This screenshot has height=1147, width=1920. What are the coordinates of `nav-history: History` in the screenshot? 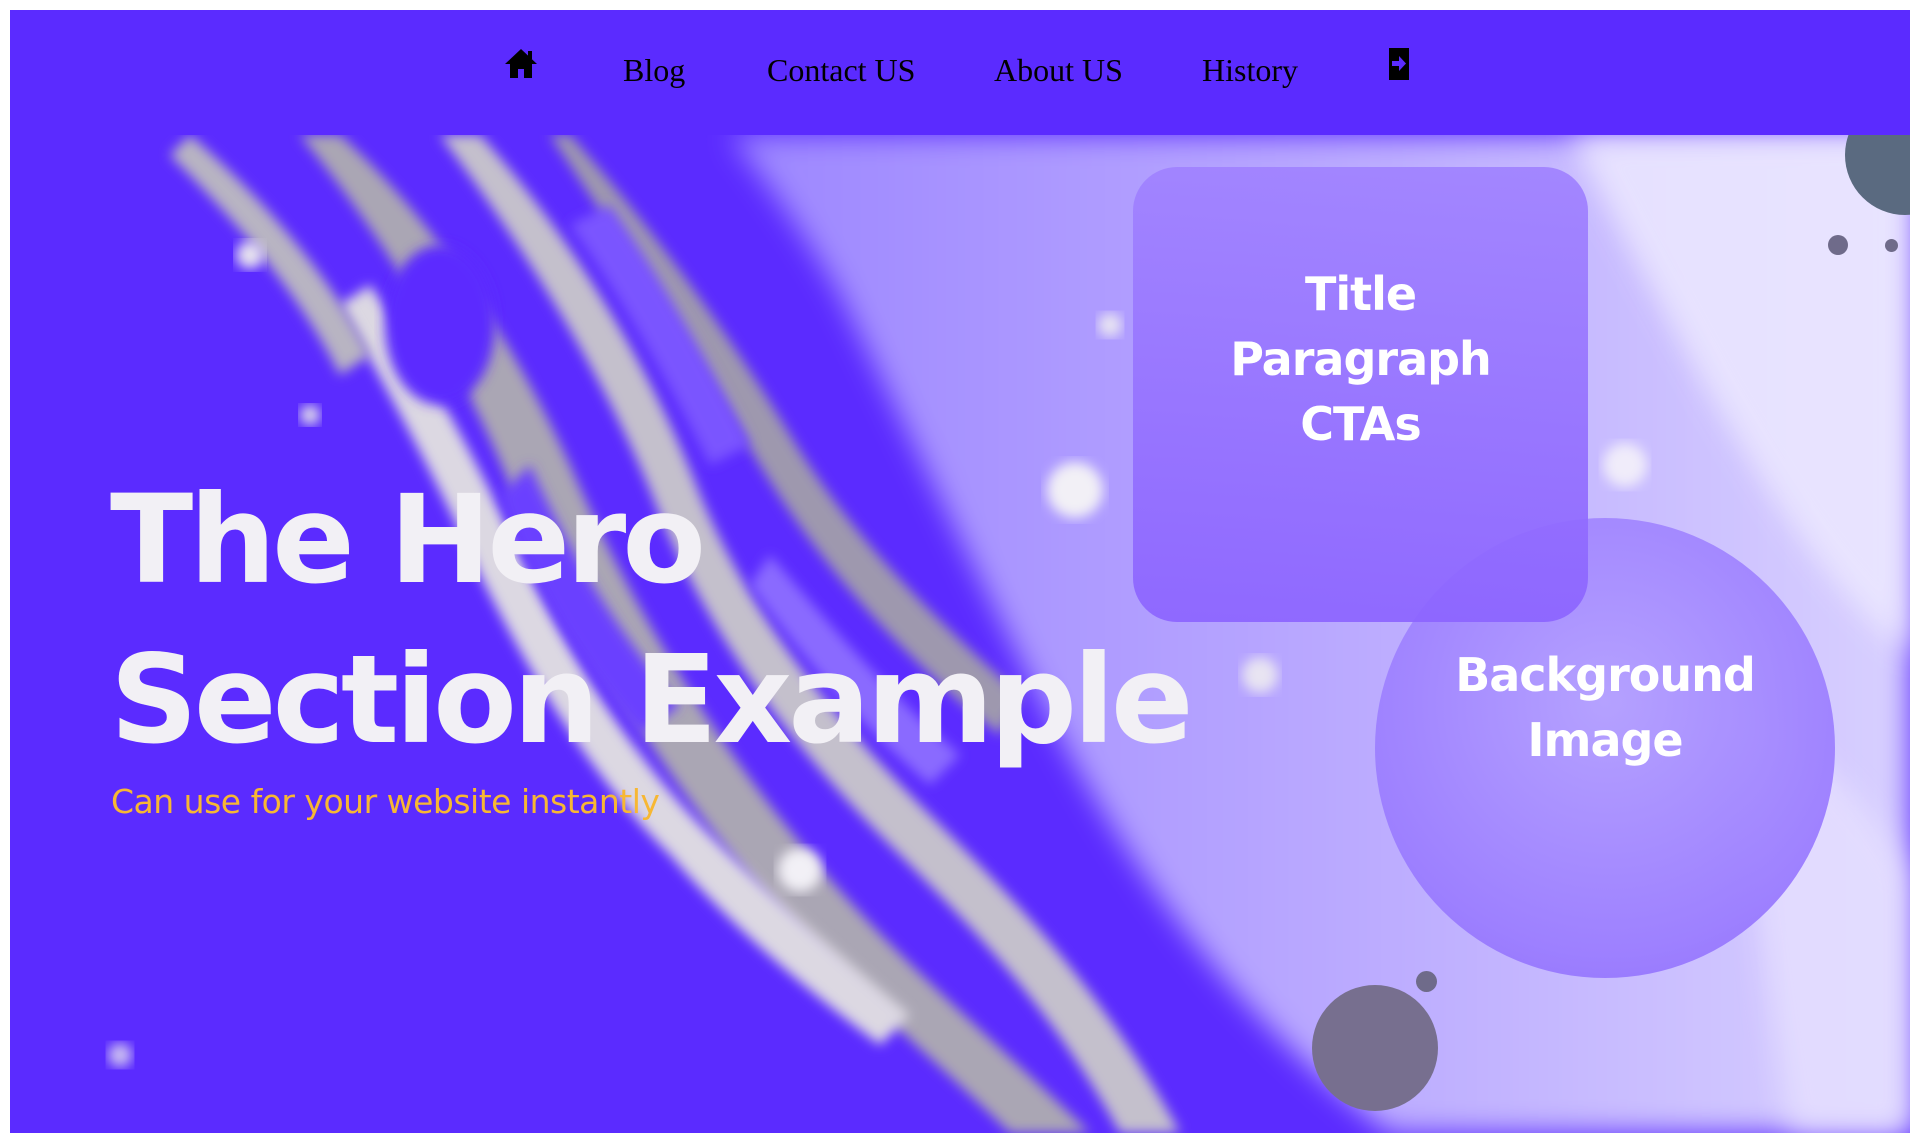 It's located at (1250, 70).